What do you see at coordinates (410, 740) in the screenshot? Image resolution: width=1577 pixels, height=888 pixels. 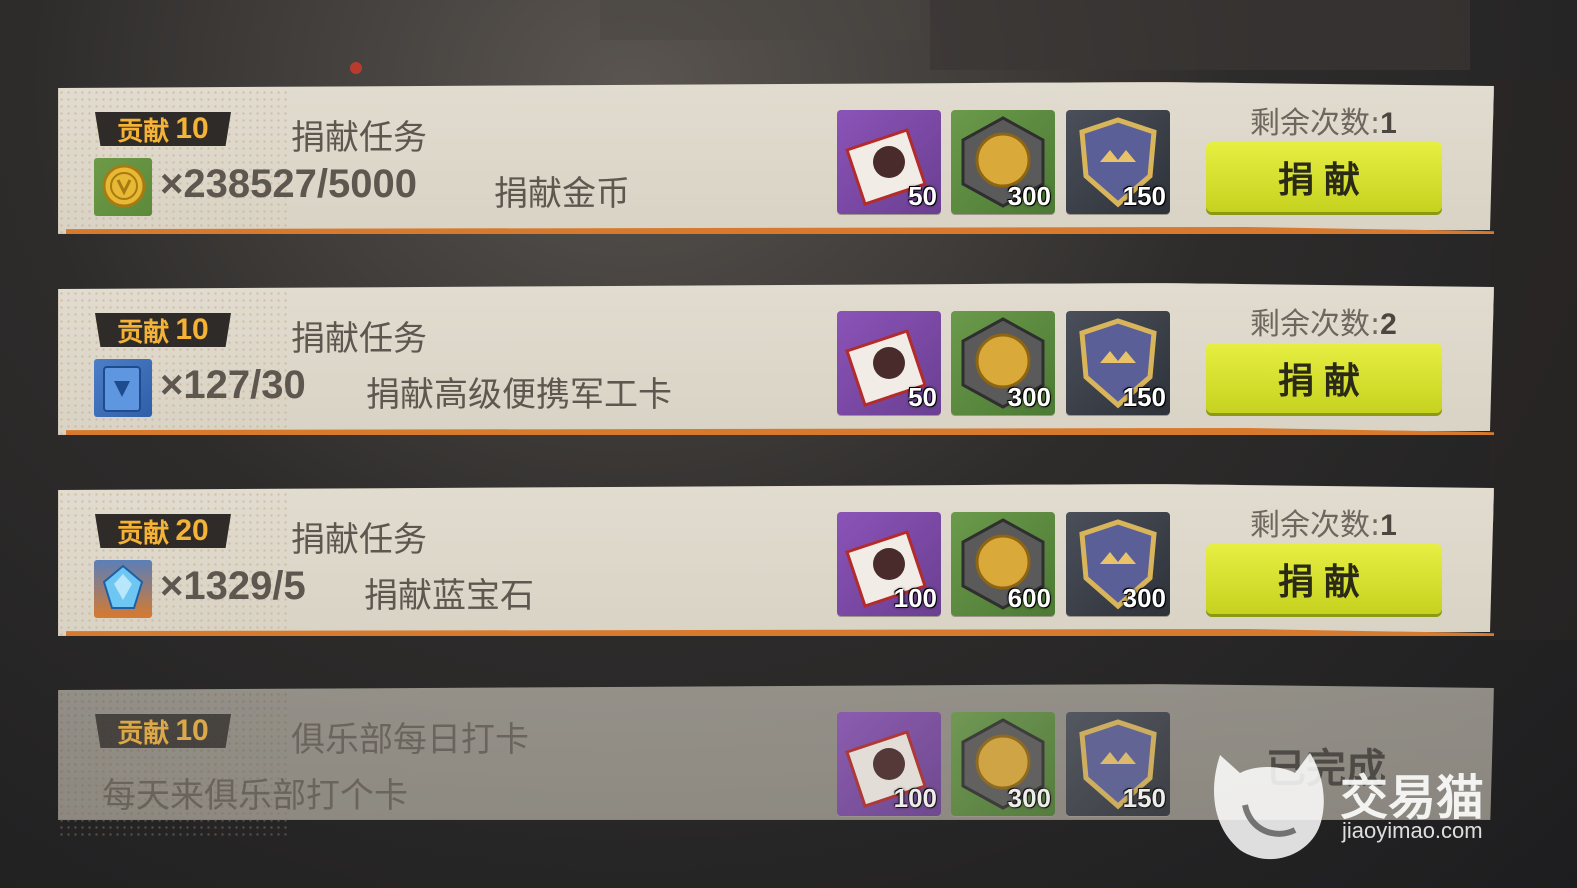 I see `task-title: 俱乐部每日打卡` at bounding box center [410, 740].